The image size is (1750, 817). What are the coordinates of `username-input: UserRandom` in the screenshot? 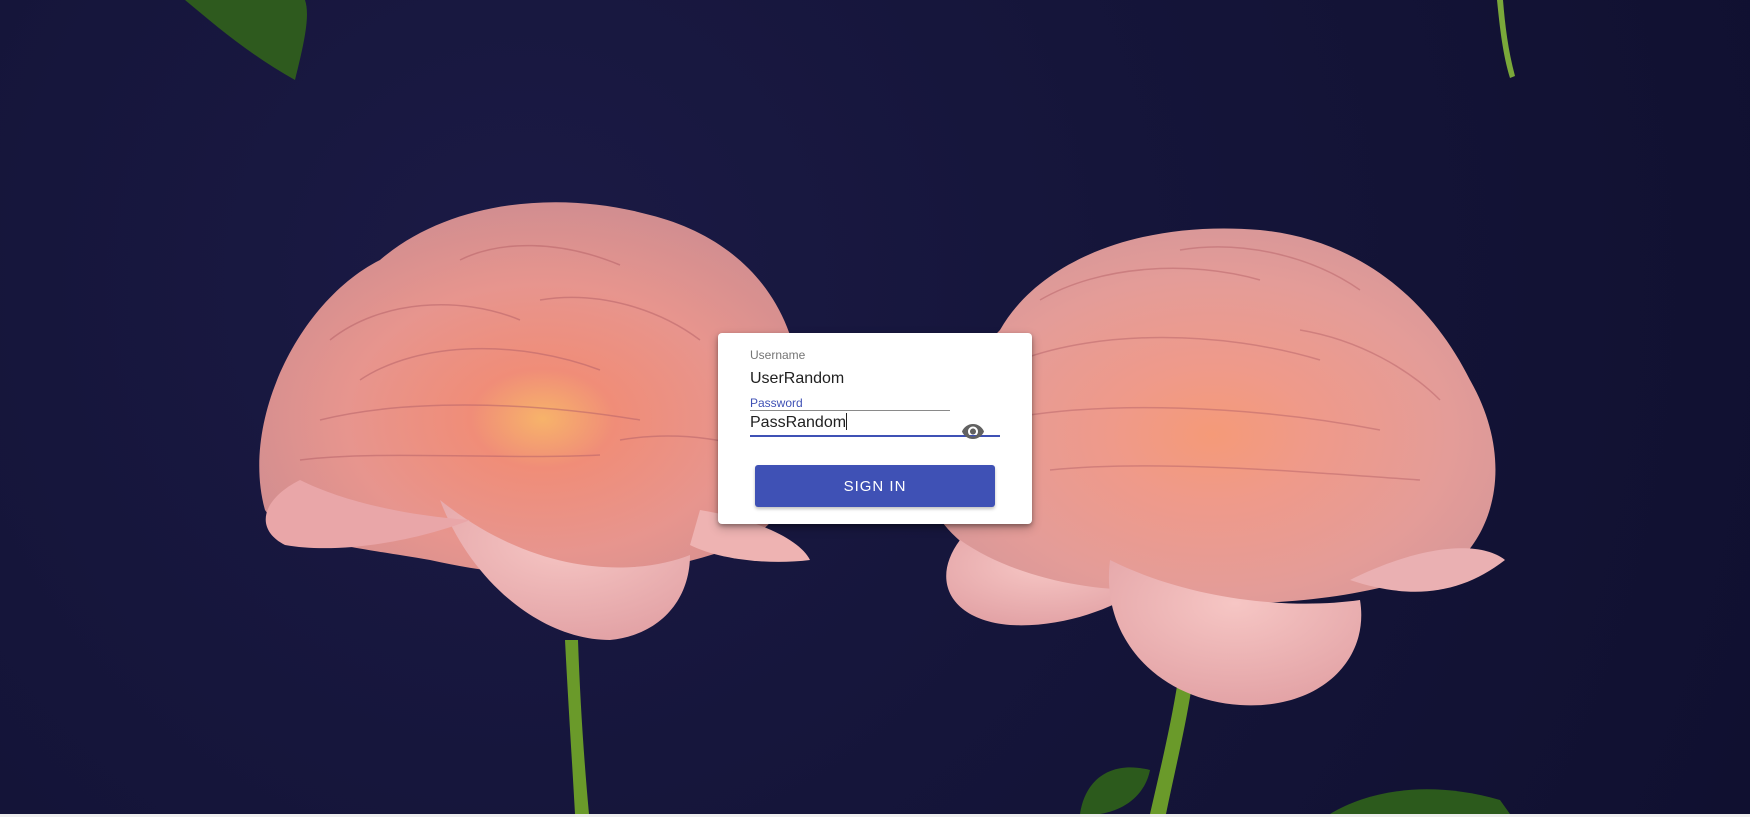 It's located at (850, 379).